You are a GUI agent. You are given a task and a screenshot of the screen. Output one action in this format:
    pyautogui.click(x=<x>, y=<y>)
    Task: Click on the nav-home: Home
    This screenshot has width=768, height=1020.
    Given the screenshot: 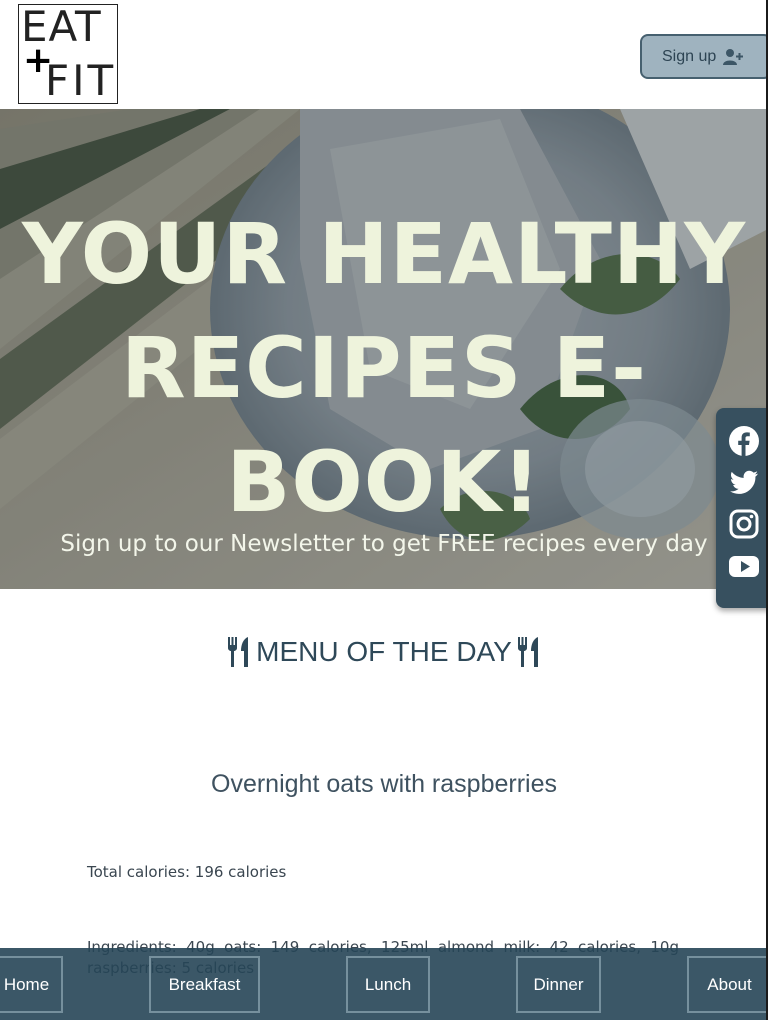 What is the action you would take?
    pyautogui.click(x=31, y=984)
    